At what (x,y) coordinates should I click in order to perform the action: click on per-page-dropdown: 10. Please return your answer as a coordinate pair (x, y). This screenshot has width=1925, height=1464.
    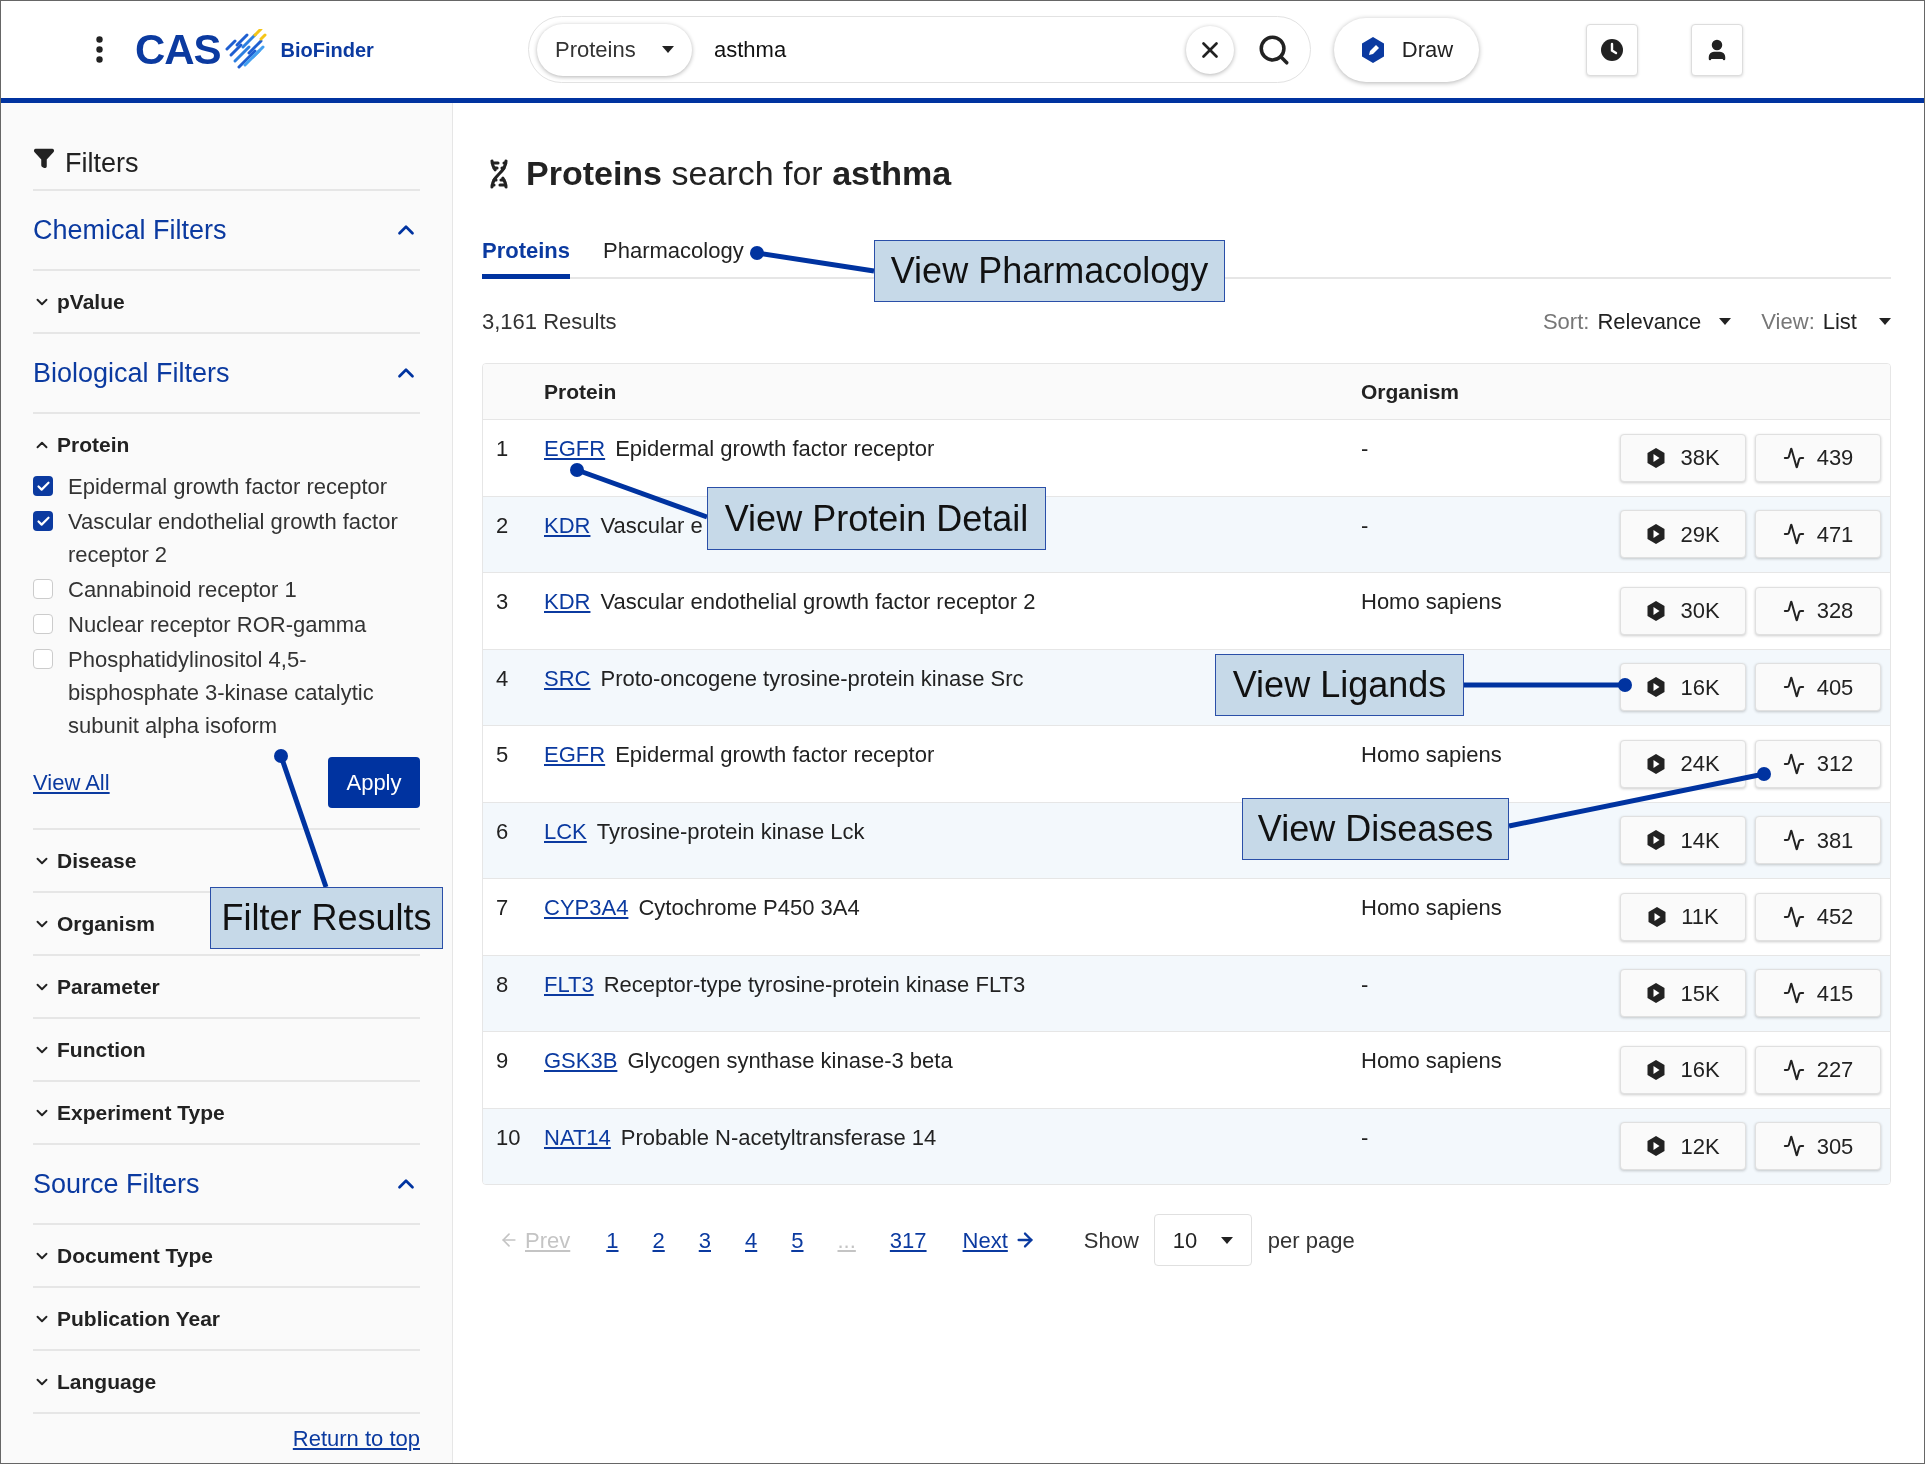
    Looking at the image, I should click on (1202, 1240).